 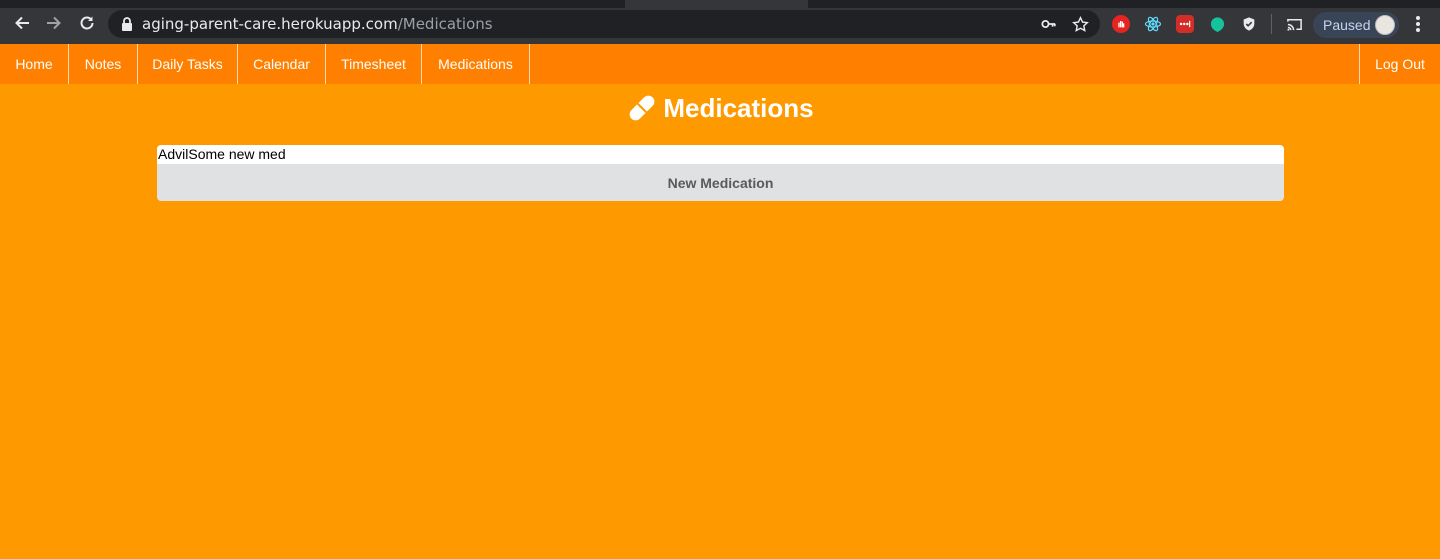 What do you see at coordinates (1121, 24) in the screenshot?
I see `adblock-extension` at bounding box center [1121, 24].